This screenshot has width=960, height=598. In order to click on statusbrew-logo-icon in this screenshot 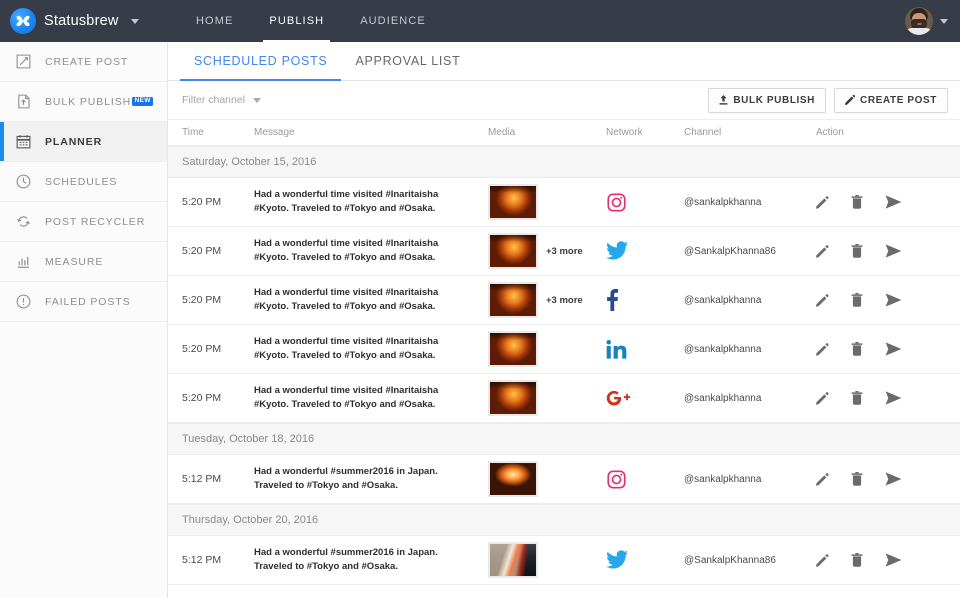, I will do `click(23, 21)`.